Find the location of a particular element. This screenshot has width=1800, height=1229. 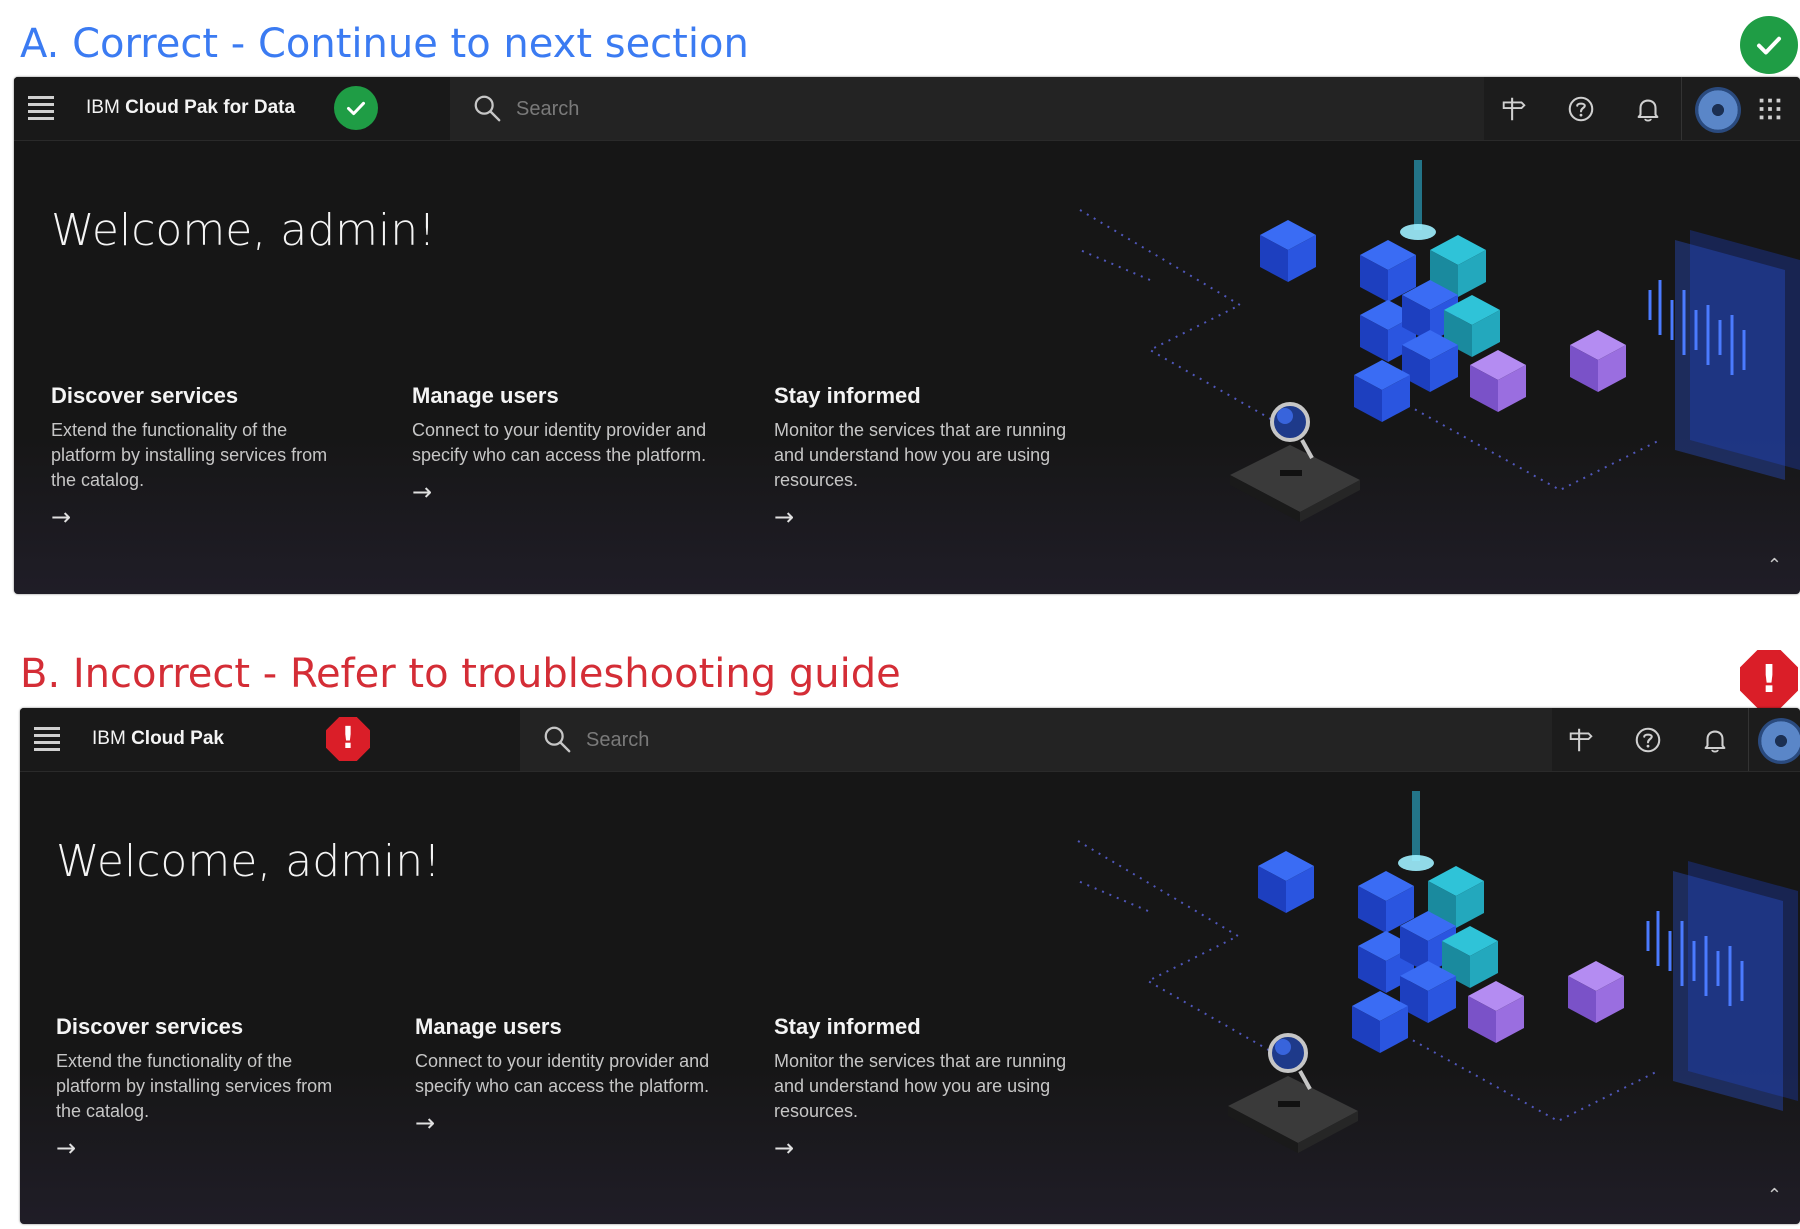

brand-name: Cloud Pak for Data is located at coordinates (210, 107).